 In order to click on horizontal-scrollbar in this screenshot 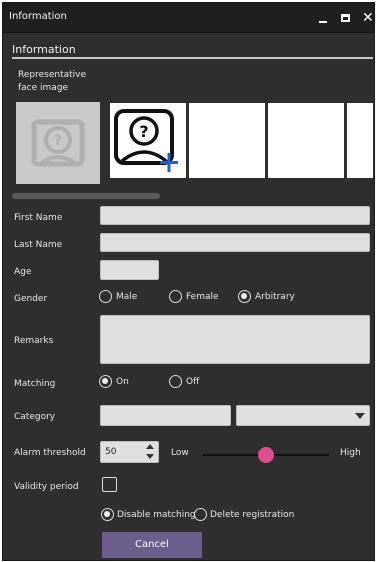, I will do `click(86, 196)`.